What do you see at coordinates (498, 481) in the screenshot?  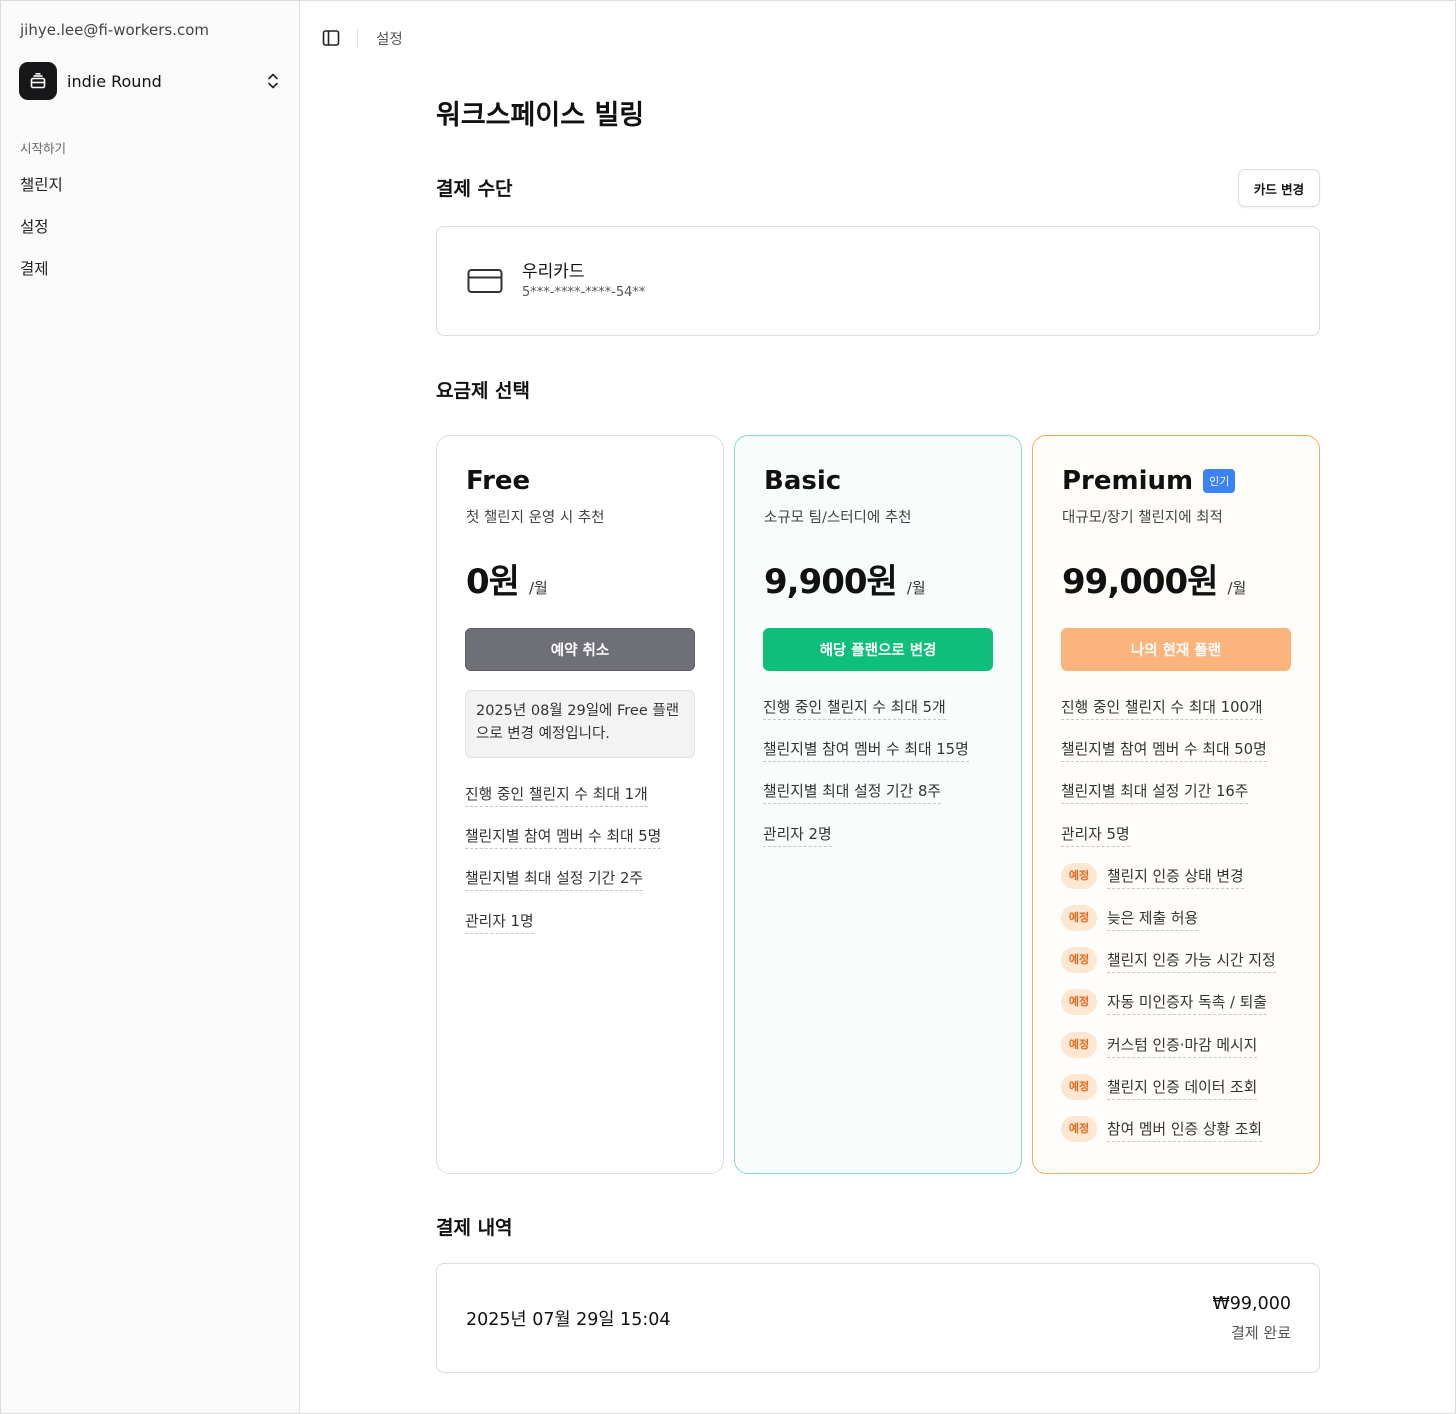 I see `plan-name: Free` at bounding box center [498, 481].